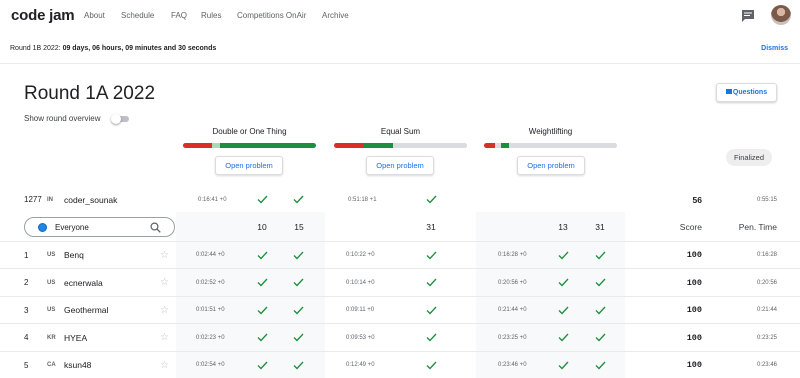 The image size is (800, 378). What do you see at coordinates (210, 255) in the screenshot?
I see `problem-1-time: 0:02:44 +0` at bounding box center [210, 255].